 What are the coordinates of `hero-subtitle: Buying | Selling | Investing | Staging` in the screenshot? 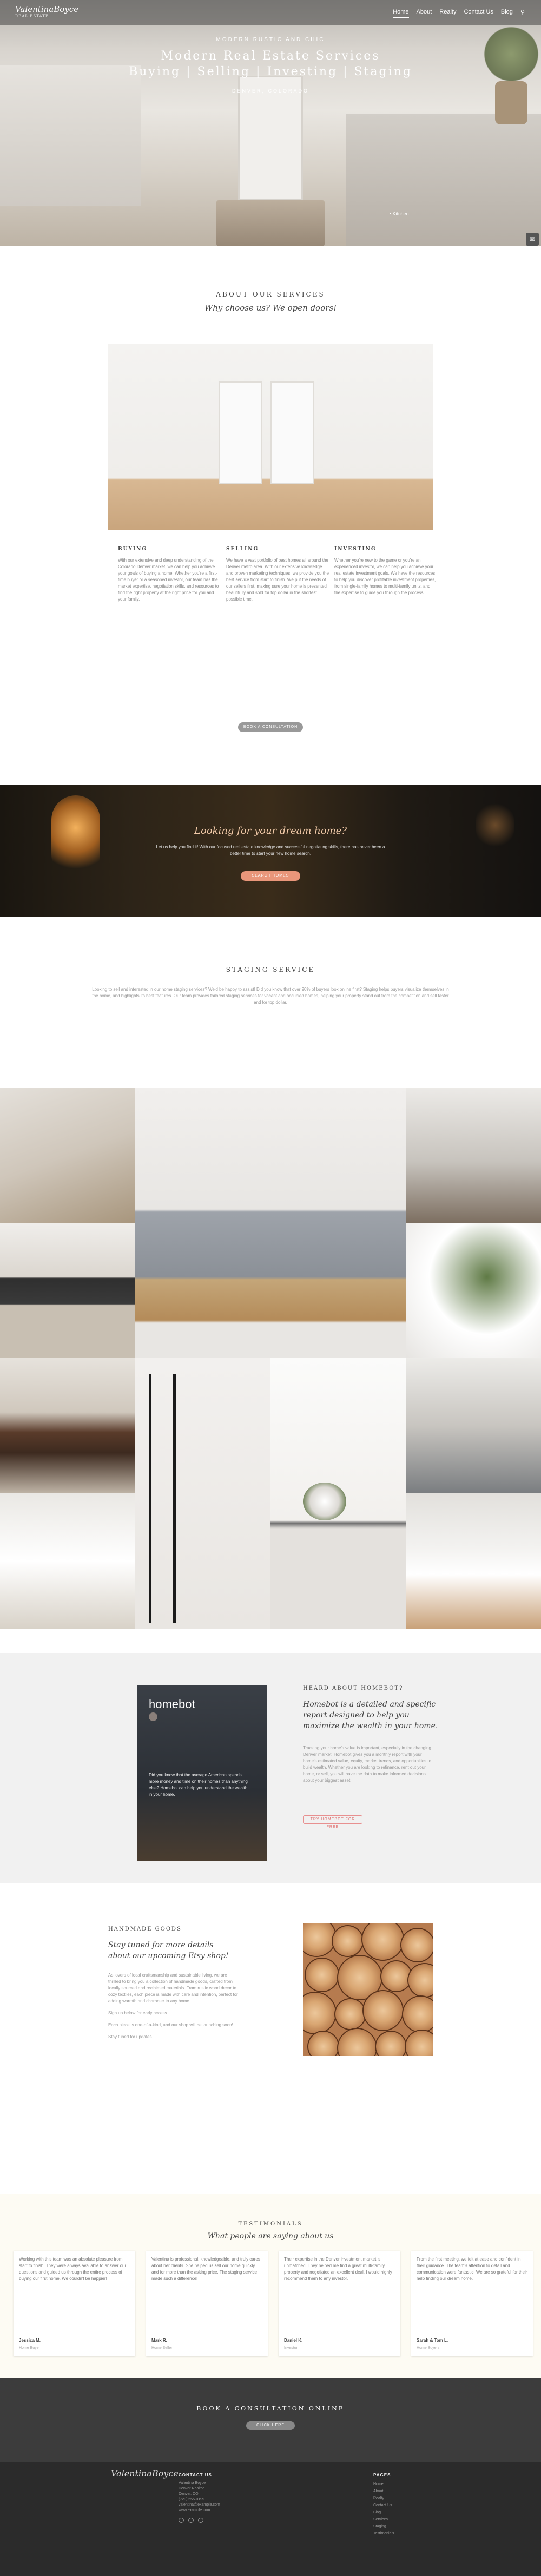 It's located at (270, 71).